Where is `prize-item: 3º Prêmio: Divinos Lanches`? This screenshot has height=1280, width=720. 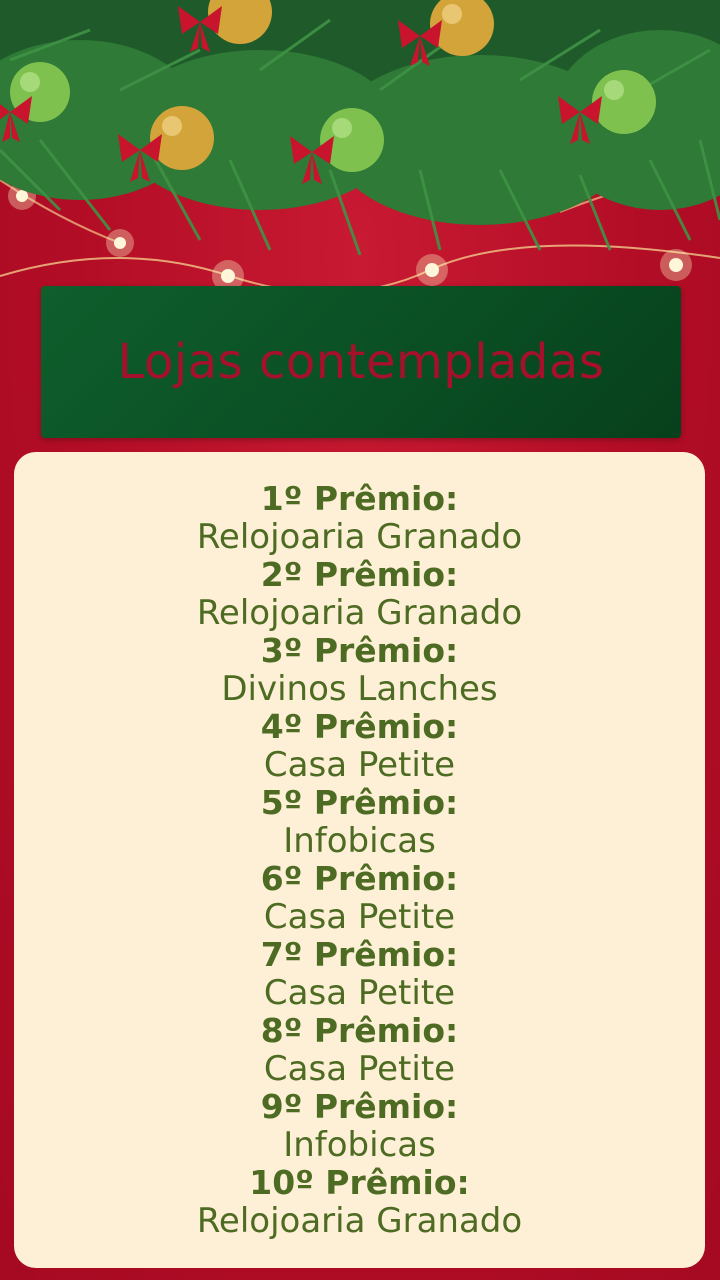 prize-item: 3º Prêmio: Divinos Lanches is located at coordinates (359, 670).